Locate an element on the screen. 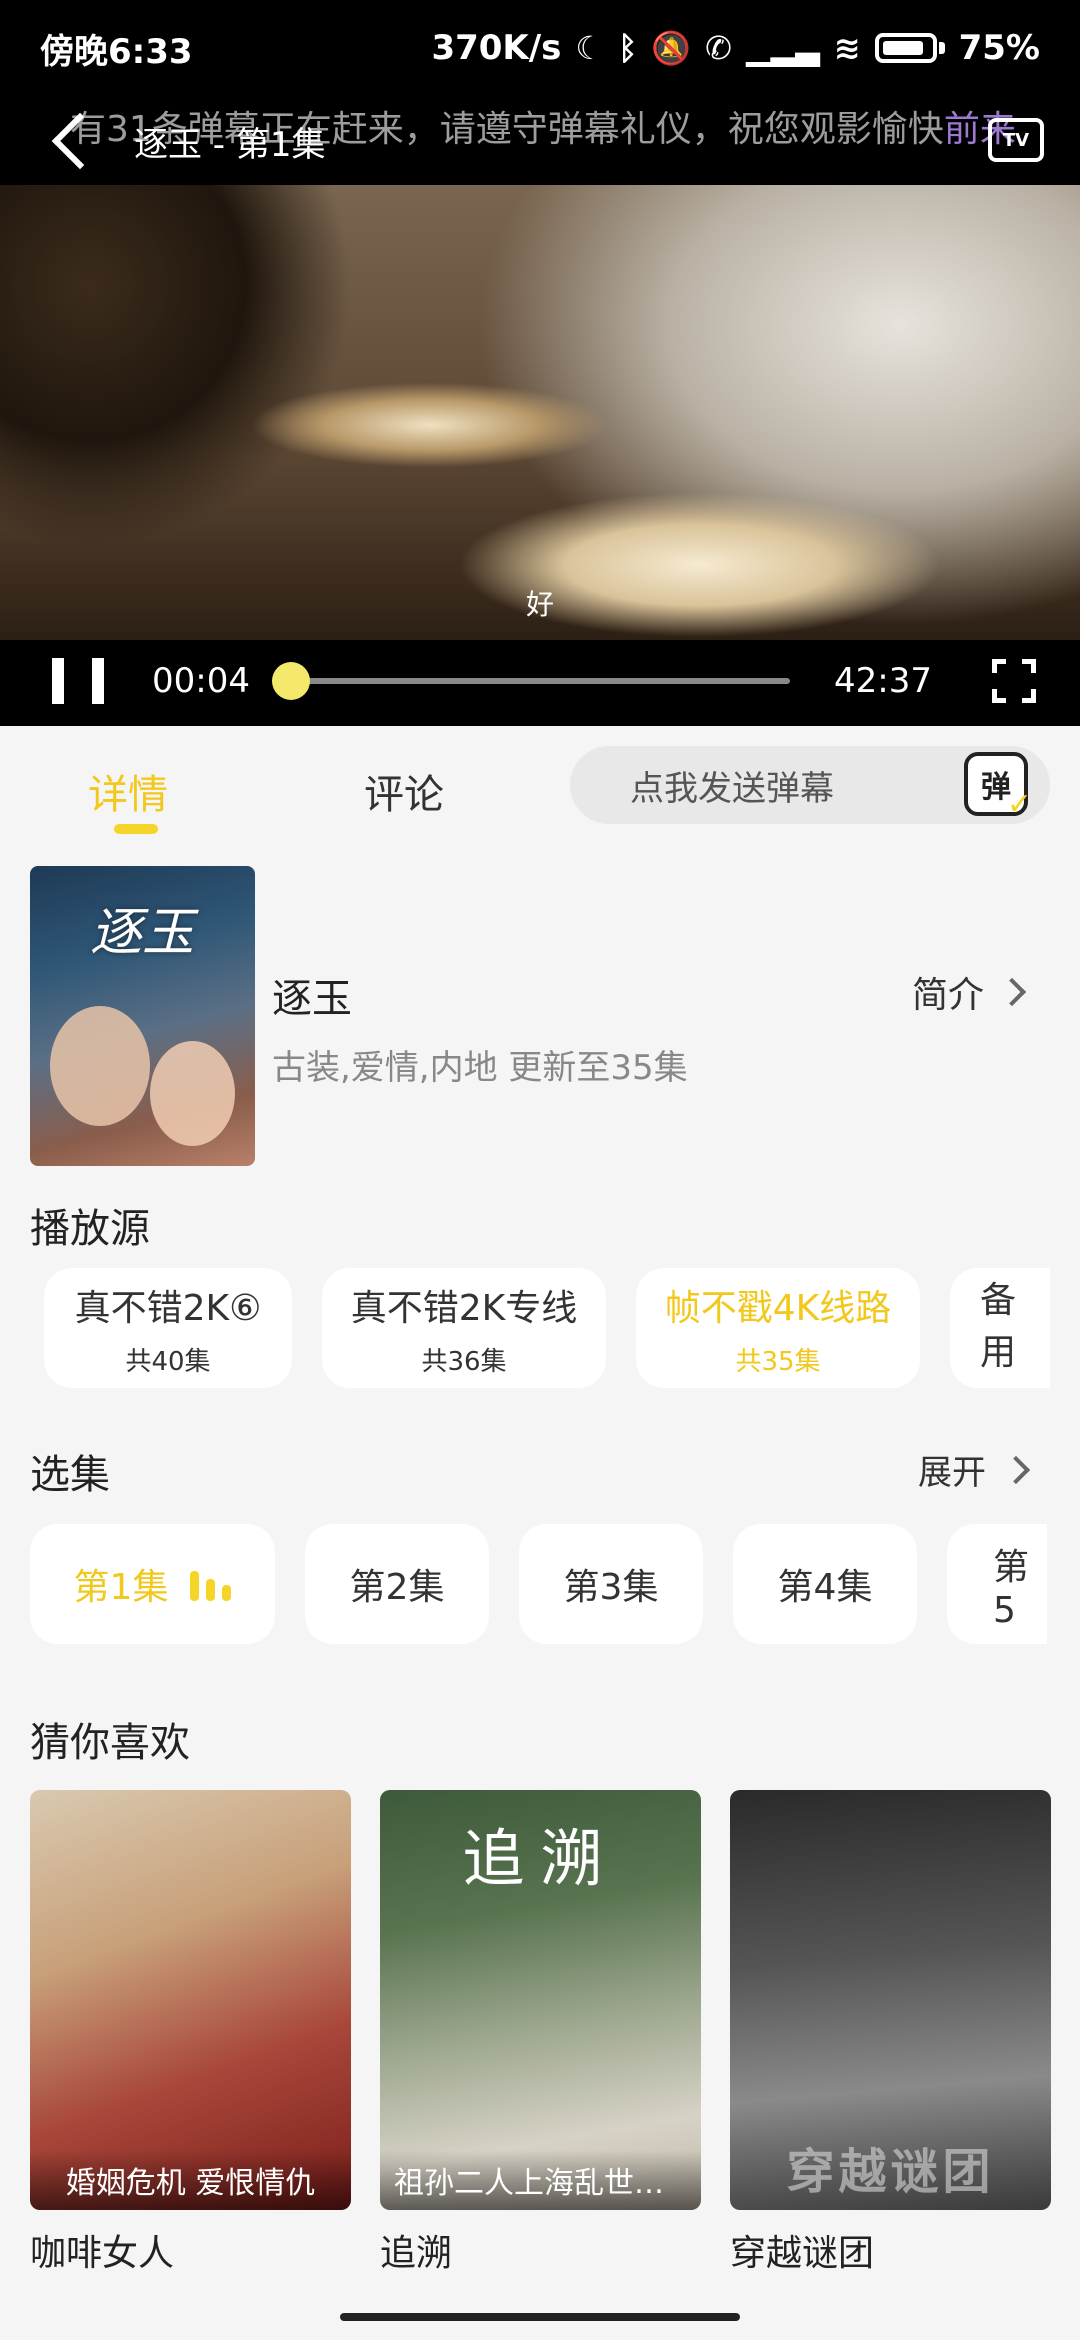 The height and width of the screenshot is (2340, 1080). episode-card: 第2集 is located at coordinates (397, 1584).